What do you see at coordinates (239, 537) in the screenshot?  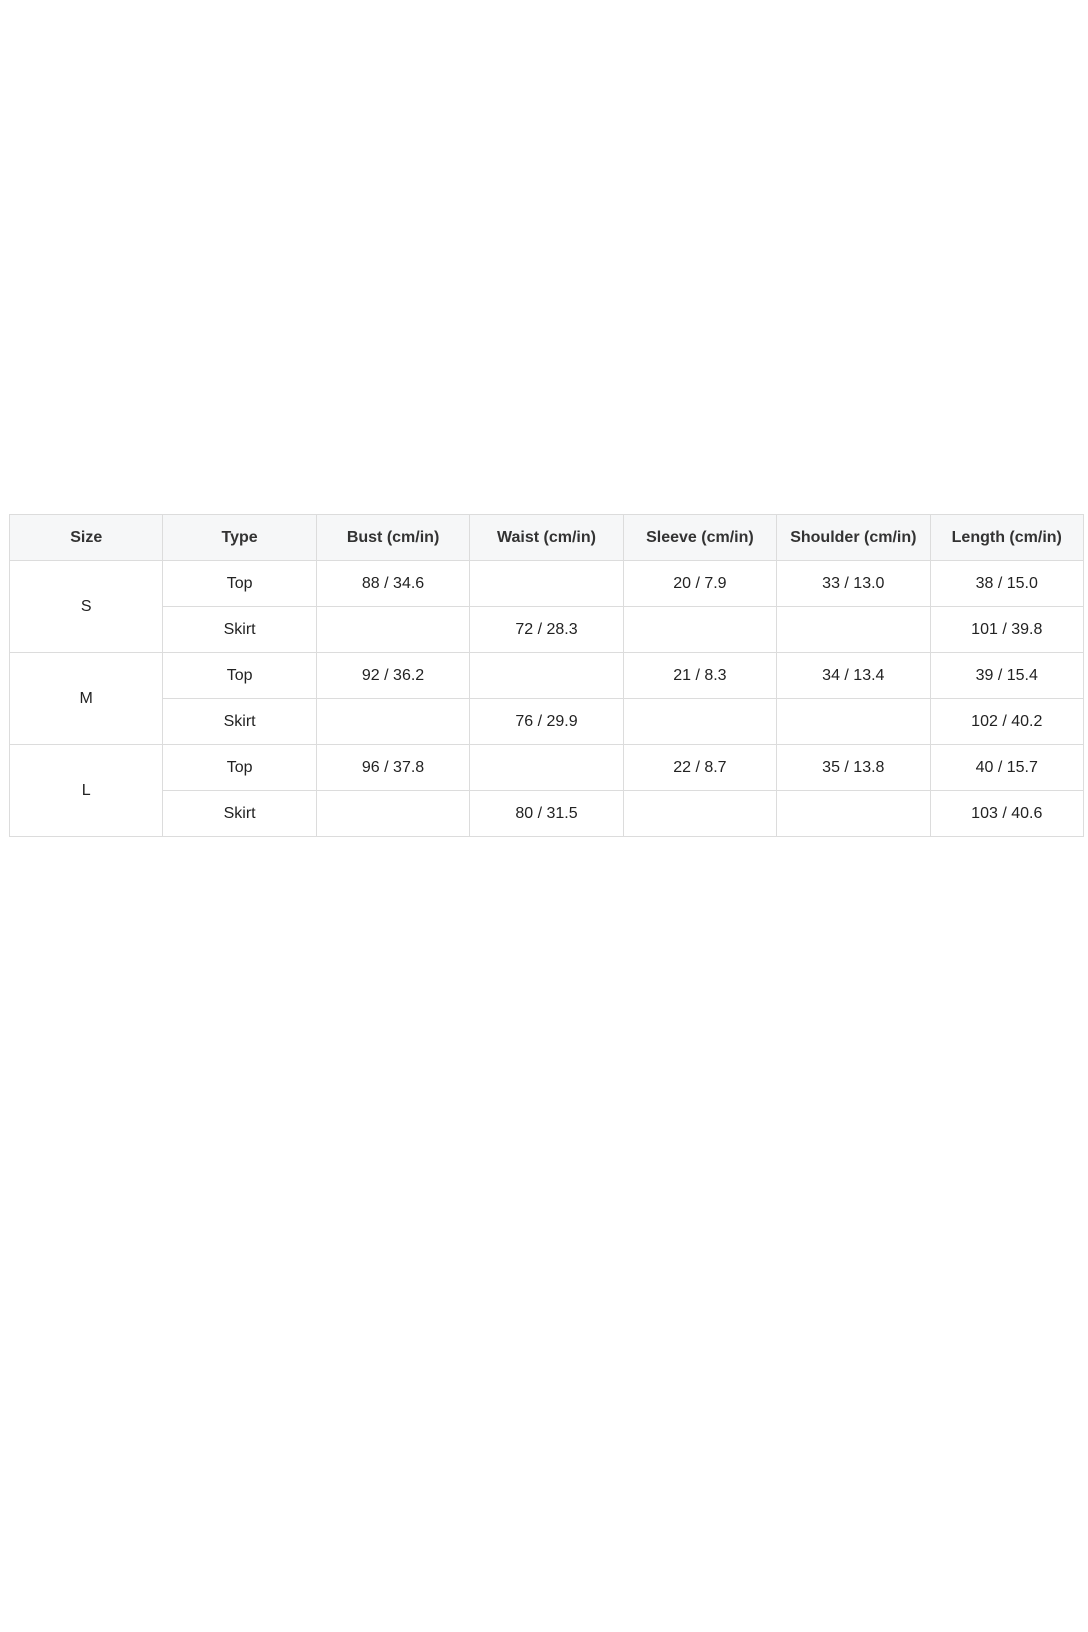 I see `header-type: Type` at bounding box center [239, 537].